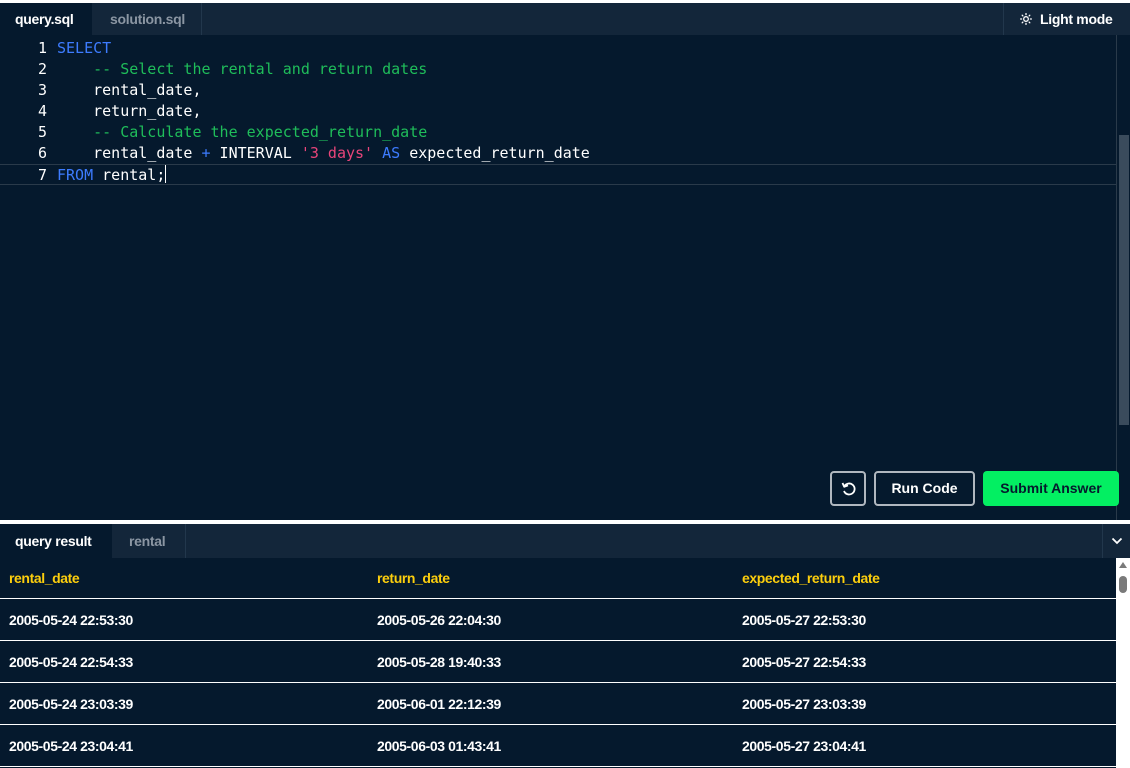 The height and width of the screenshot is (768, 1130). Describe the element at coordinates (149, 541) in the screenshot. I see `tab-rental: rental` at that location.